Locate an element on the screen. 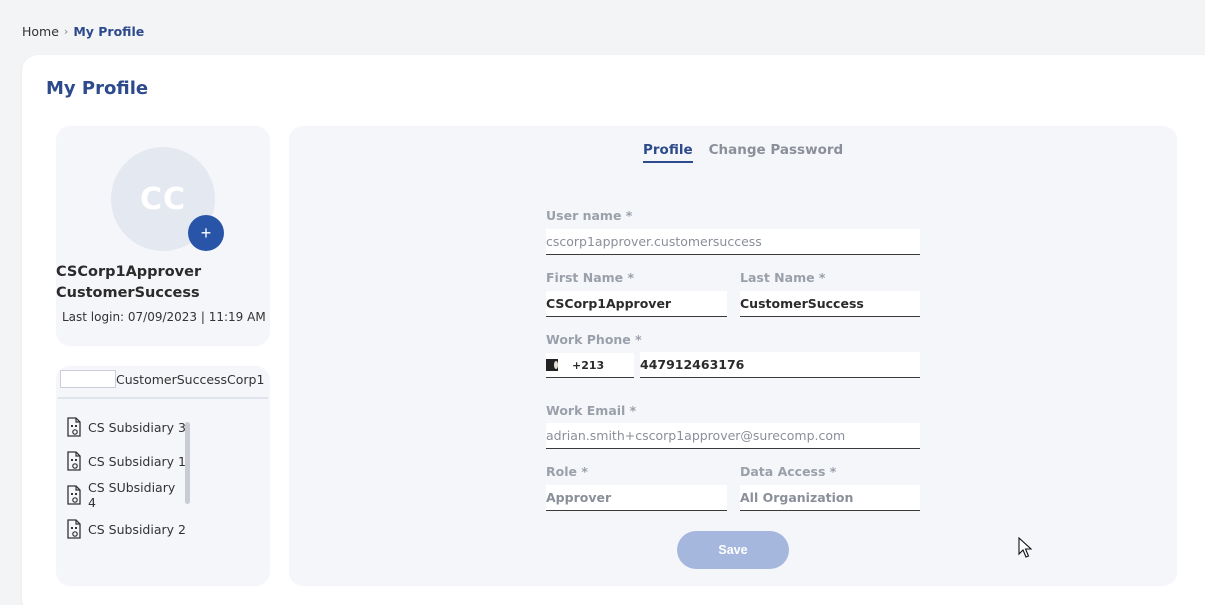 The image size is (1205, 605). dataaccess-label: Data Access * is located at coordinates (788, 471).